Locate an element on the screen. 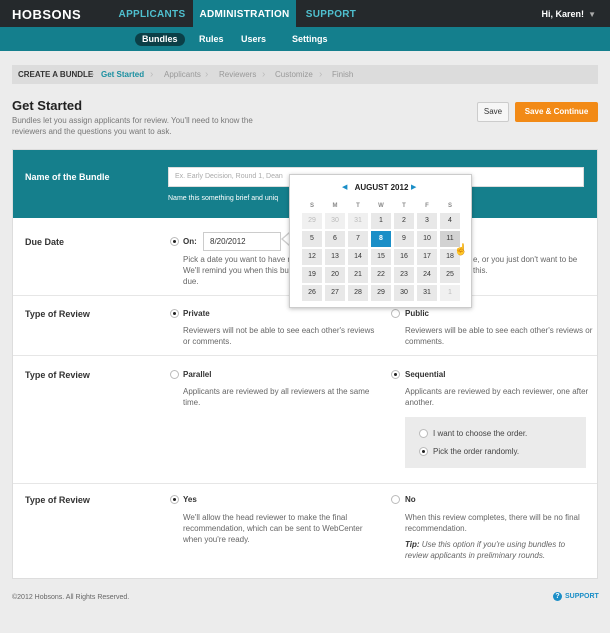 The image size is (610, 633). hand-cursor-icon: ☝ is located at coordinates (461, 250).